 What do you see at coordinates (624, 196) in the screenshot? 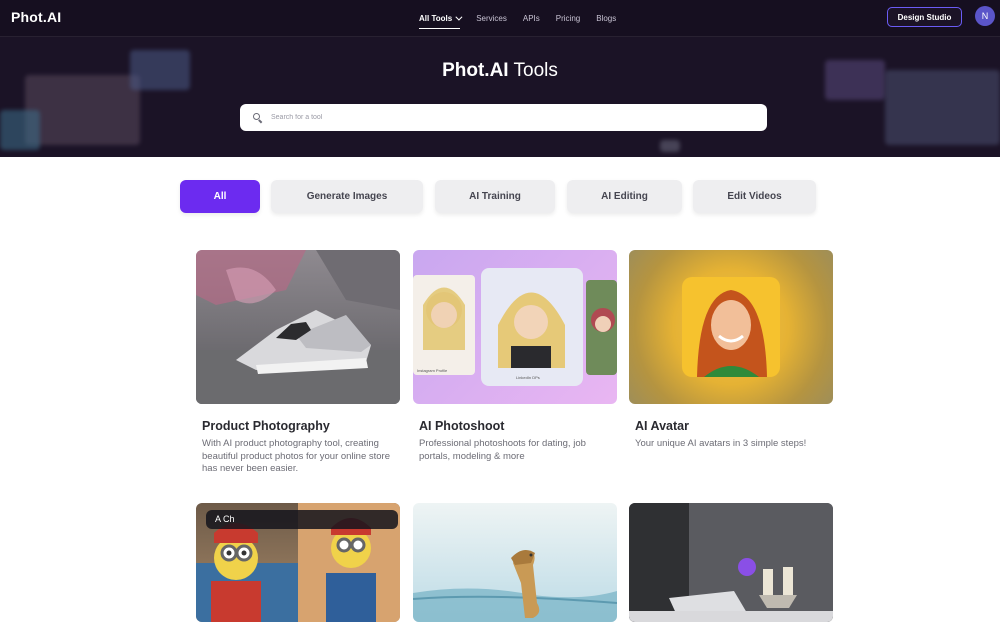
I see `tab-ai-editing: AI Editing` at bounding box center [624, 196].